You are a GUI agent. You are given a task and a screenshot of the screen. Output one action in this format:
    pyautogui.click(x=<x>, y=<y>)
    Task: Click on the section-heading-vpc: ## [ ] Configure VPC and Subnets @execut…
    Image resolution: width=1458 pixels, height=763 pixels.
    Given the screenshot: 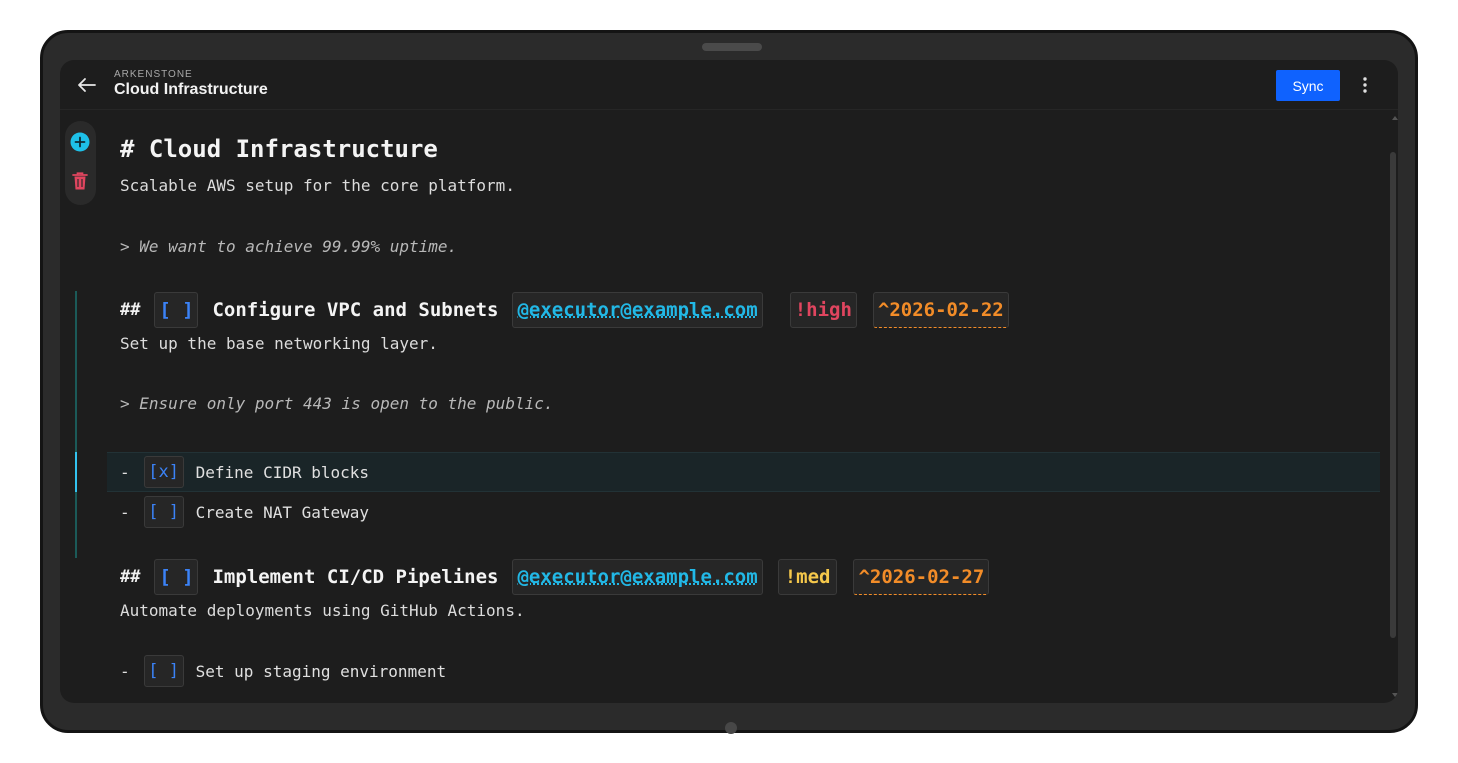 What is the action you would take?
    pyautogui.click(x=564, y=310)
    